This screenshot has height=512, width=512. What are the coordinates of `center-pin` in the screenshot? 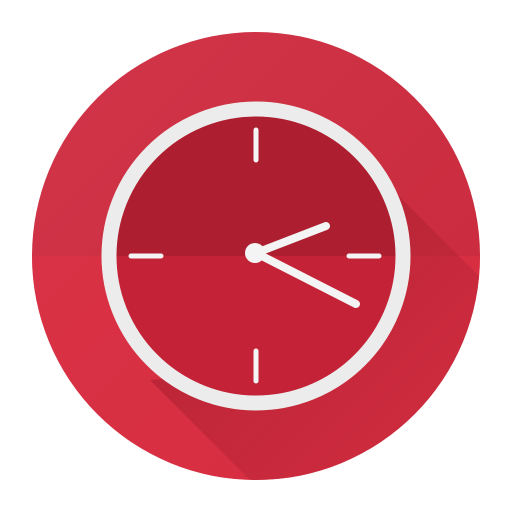 It's located at (255, 253).